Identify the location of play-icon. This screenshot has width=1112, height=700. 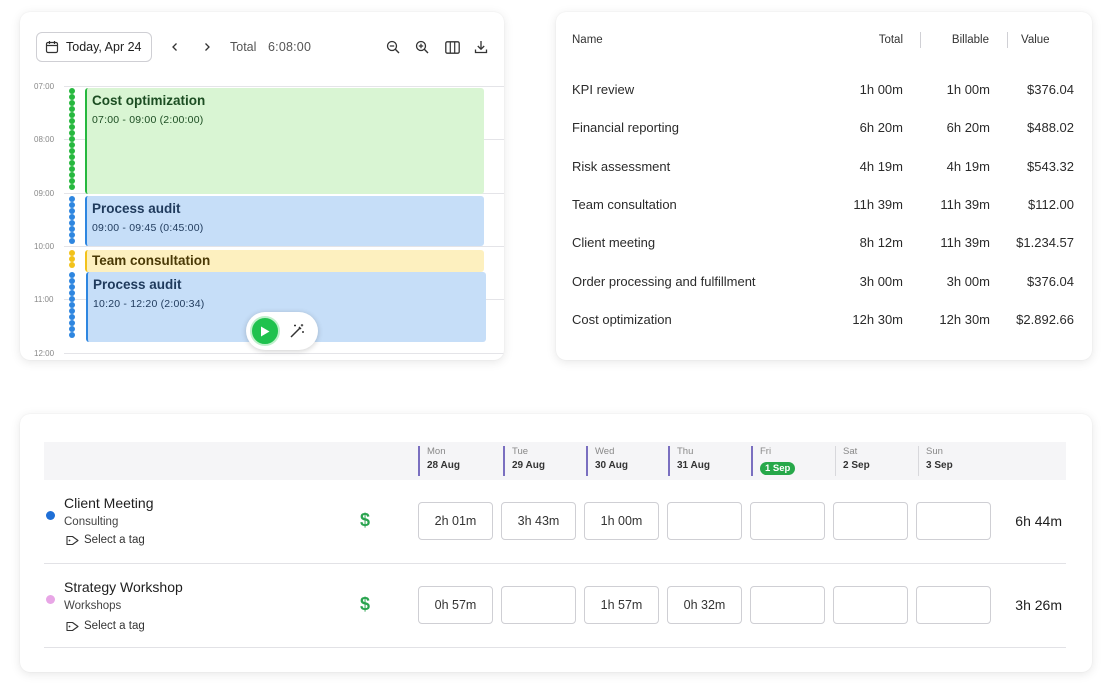
(265, 331).